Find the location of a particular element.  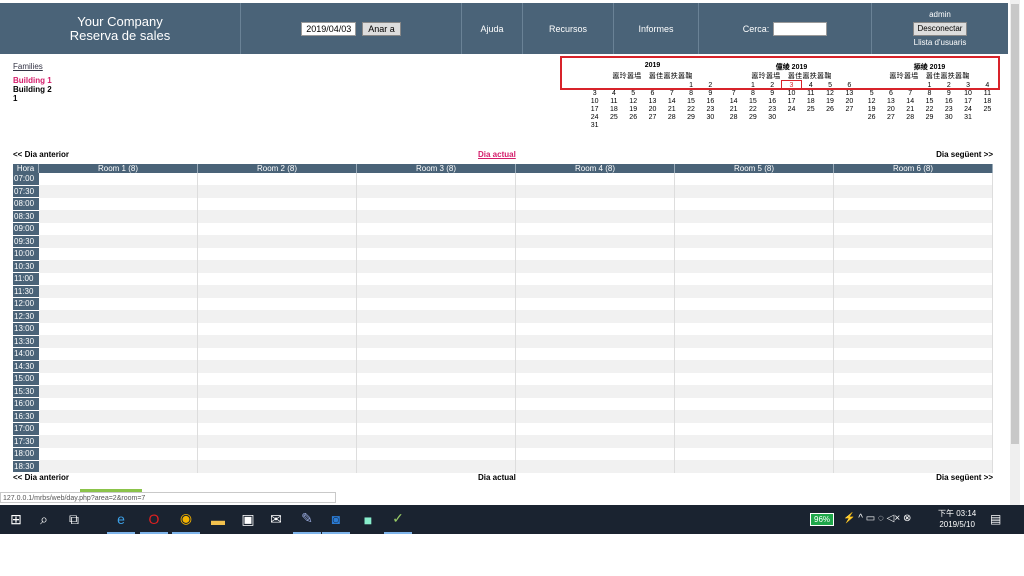

area-item-1: 1 is located at coordinates (32, 98).